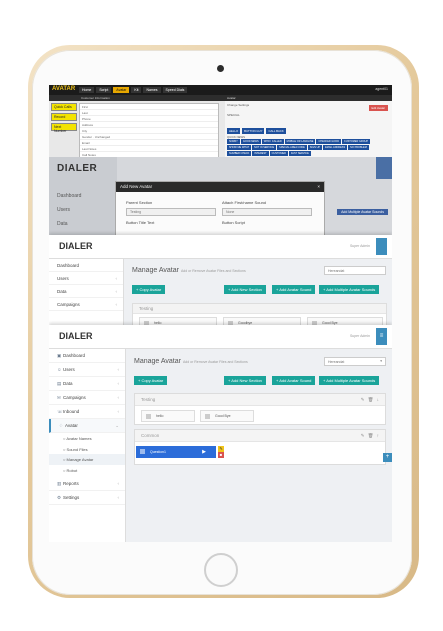 The height and width of the screenshot is (631, 443). I want to click on avatar-chip: EMAIL ADDRESS, so click(335, 147).